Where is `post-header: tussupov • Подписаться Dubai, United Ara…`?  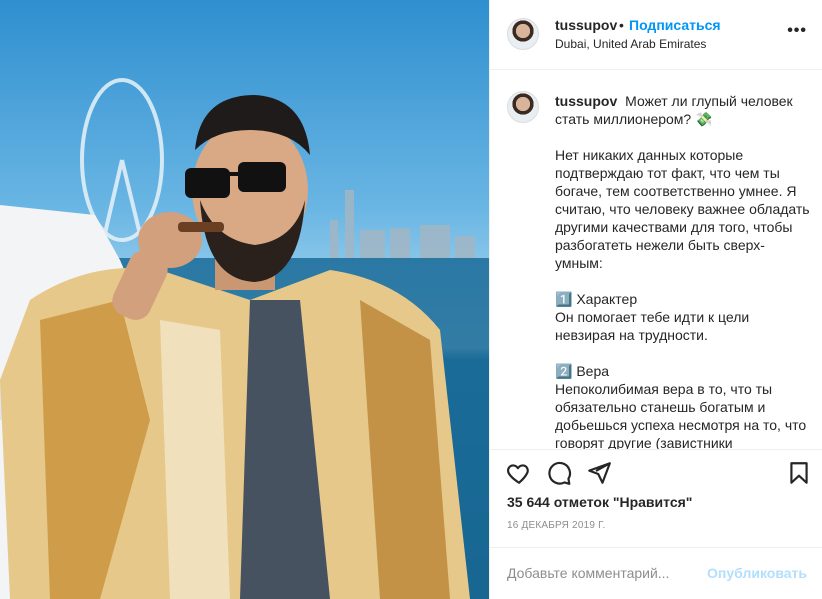
post-header: tussupov • Подписаться Dubai, United Ara… is located at coordinates (656, 35).